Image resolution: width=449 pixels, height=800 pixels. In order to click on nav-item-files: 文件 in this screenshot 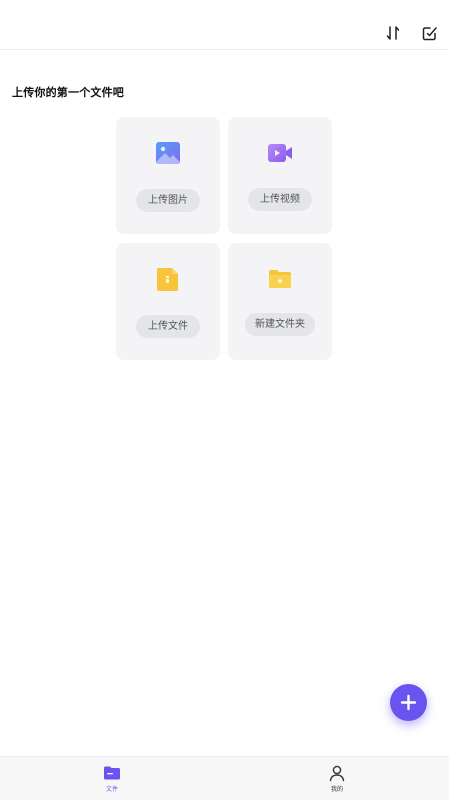, I will do `click(112, 781)`.